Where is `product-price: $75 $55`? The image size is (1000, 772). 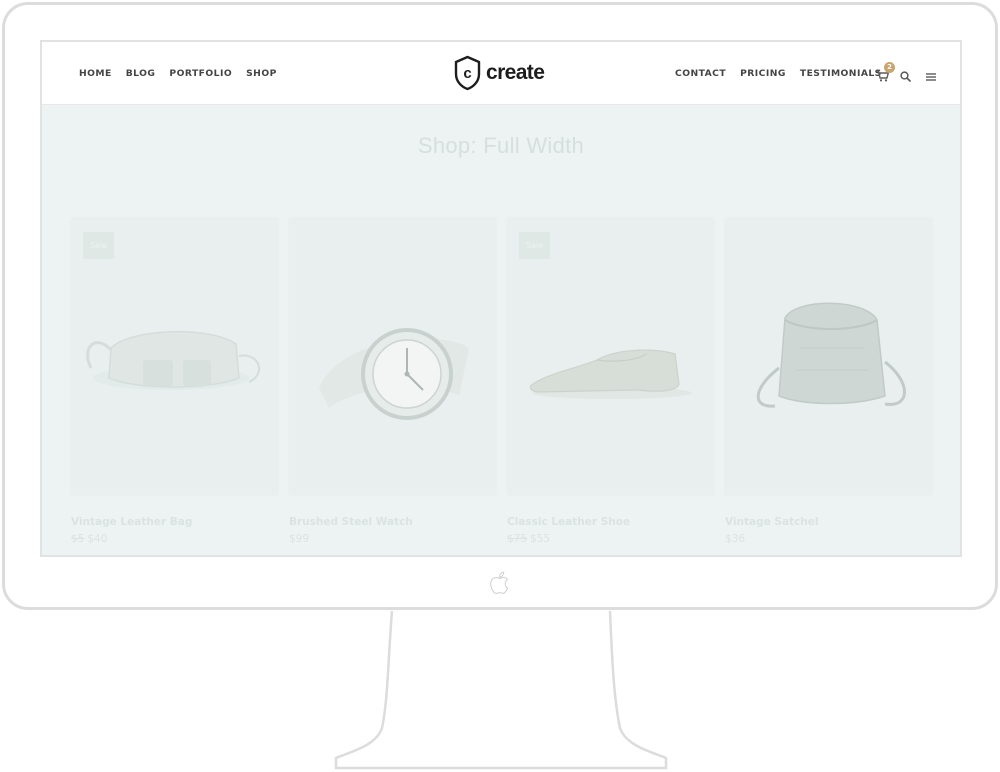 product-price: $75 $55 is located at coordinates (610, 539).